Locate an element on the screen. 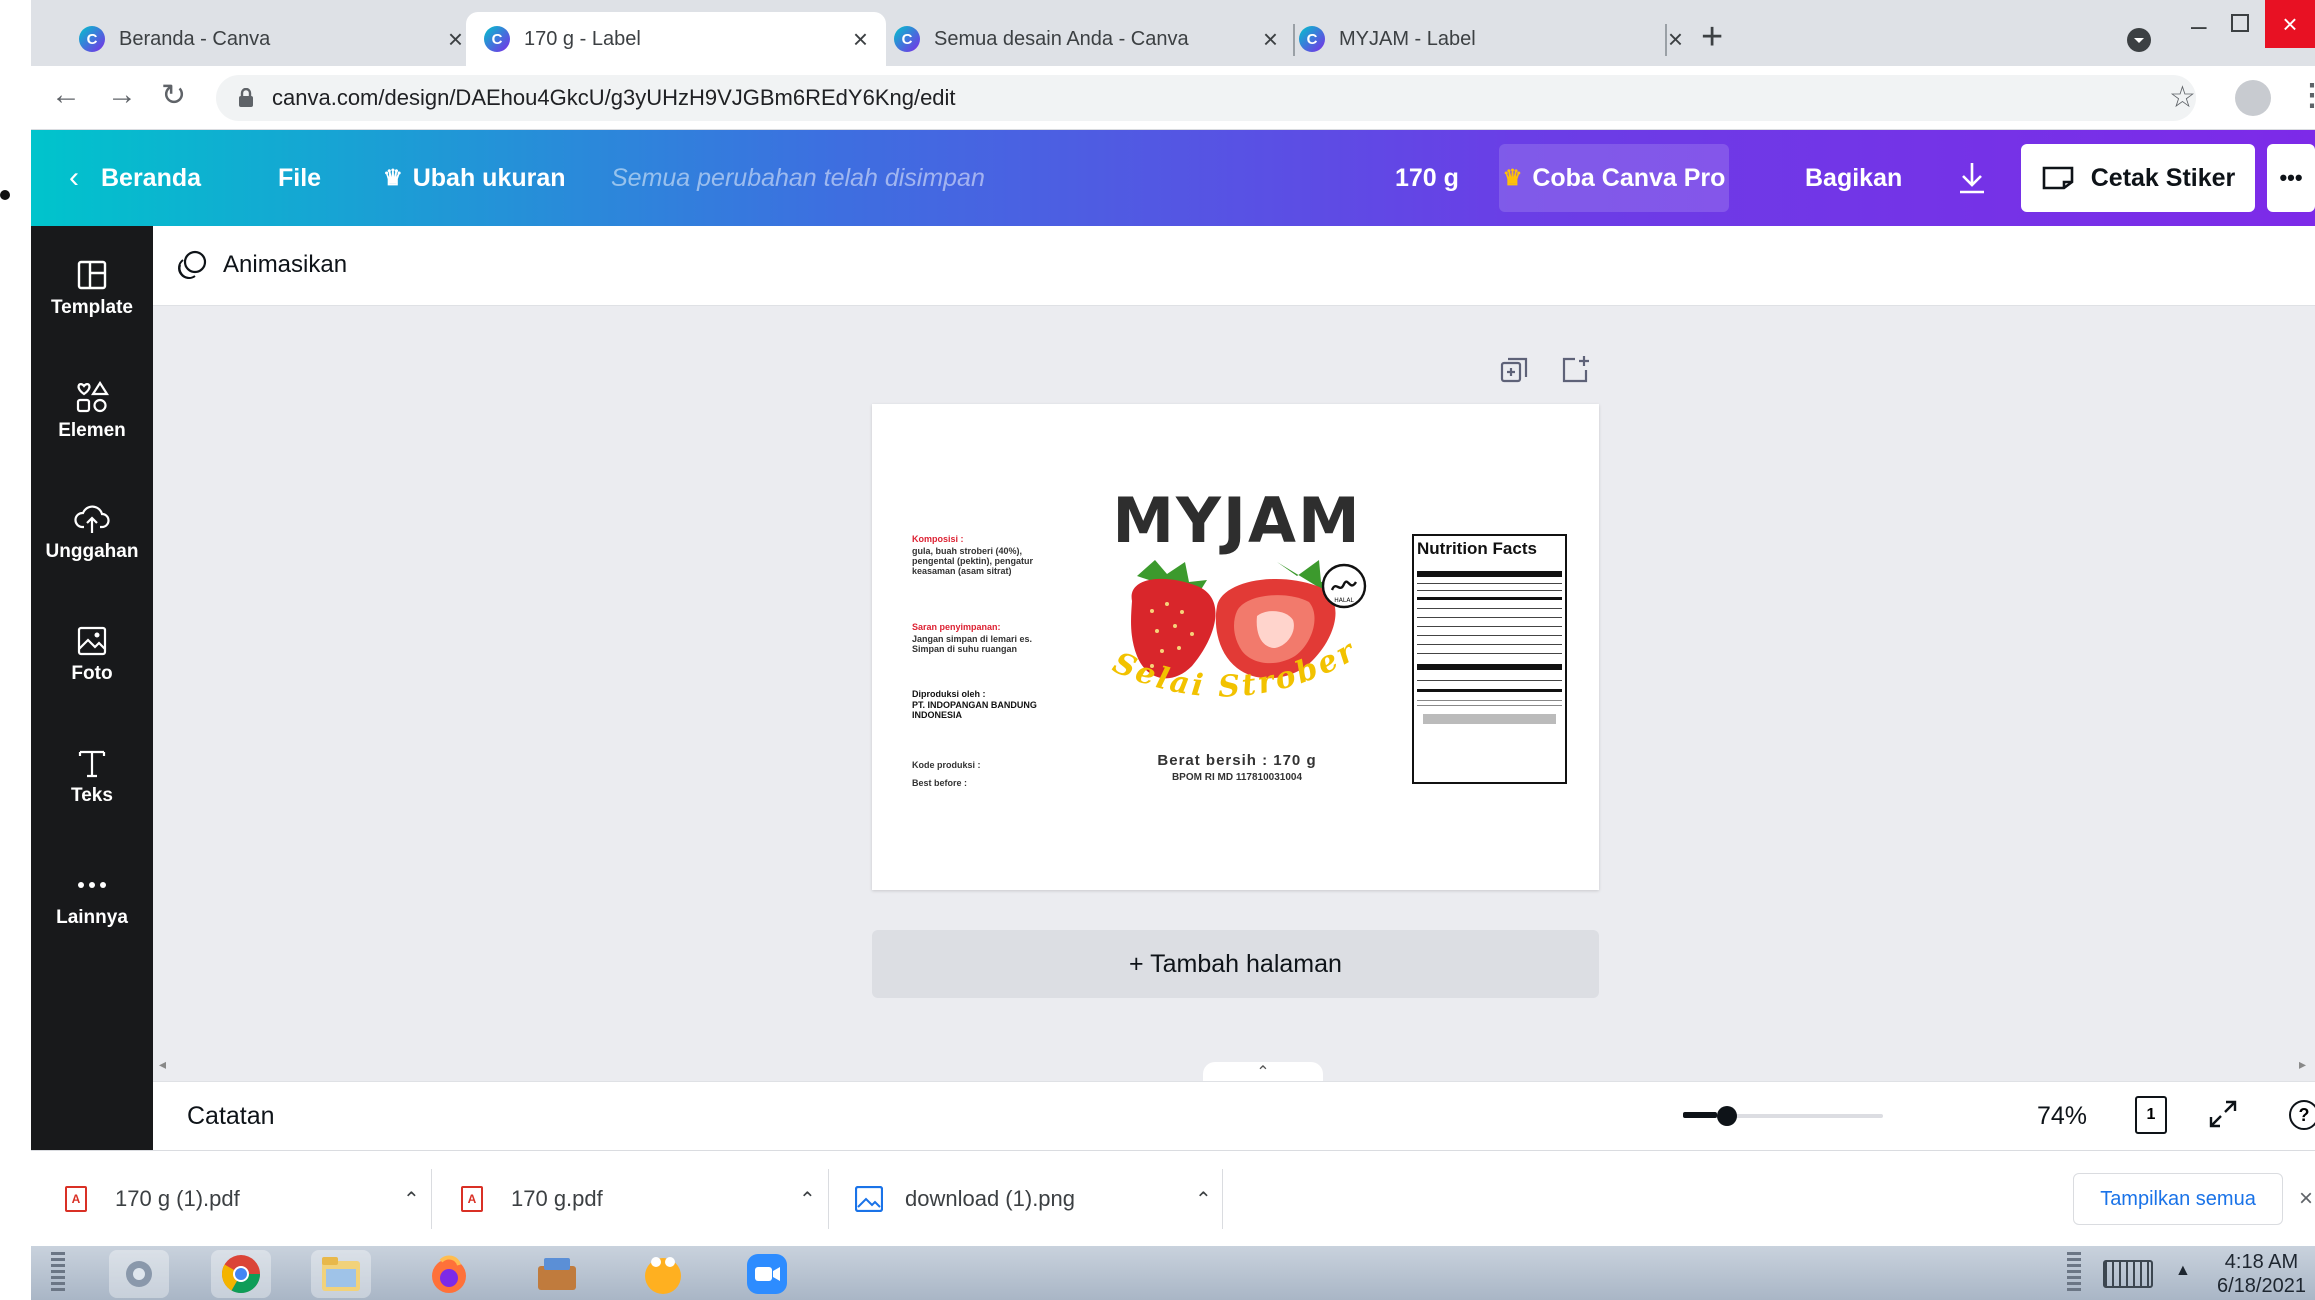 This screenshot has width=2315, height=1300. forward-arrow-icon: → is located at coordinates (122, 95).